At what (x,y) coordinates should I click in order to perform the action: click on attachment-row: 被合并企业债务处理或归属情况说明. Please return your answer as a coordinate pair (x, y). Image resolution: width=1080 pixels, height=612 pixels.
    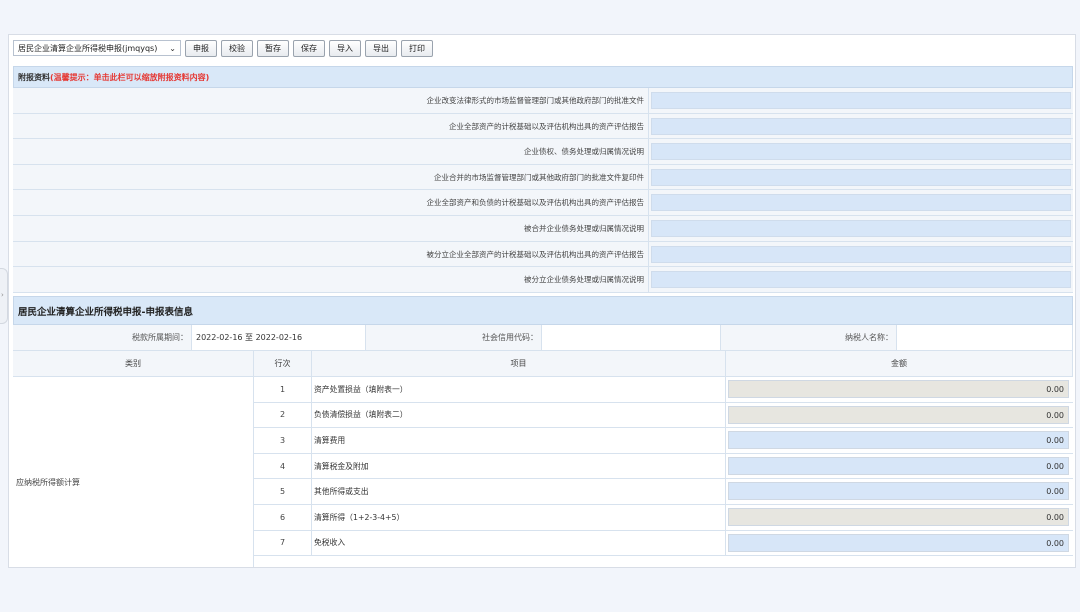
    Looking at the image, I should click on (543, 228).